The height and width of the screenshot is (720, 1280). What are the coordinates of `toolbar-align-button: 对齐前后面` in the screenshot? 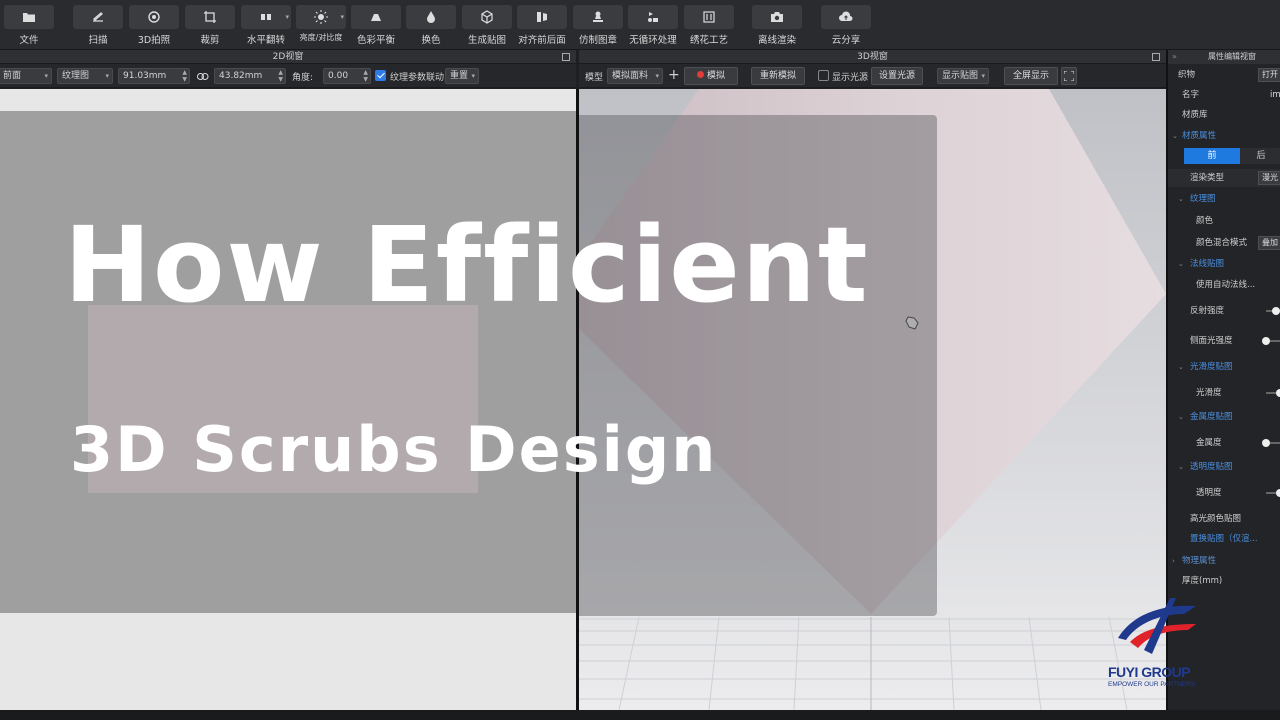 It's located at (542, 26).